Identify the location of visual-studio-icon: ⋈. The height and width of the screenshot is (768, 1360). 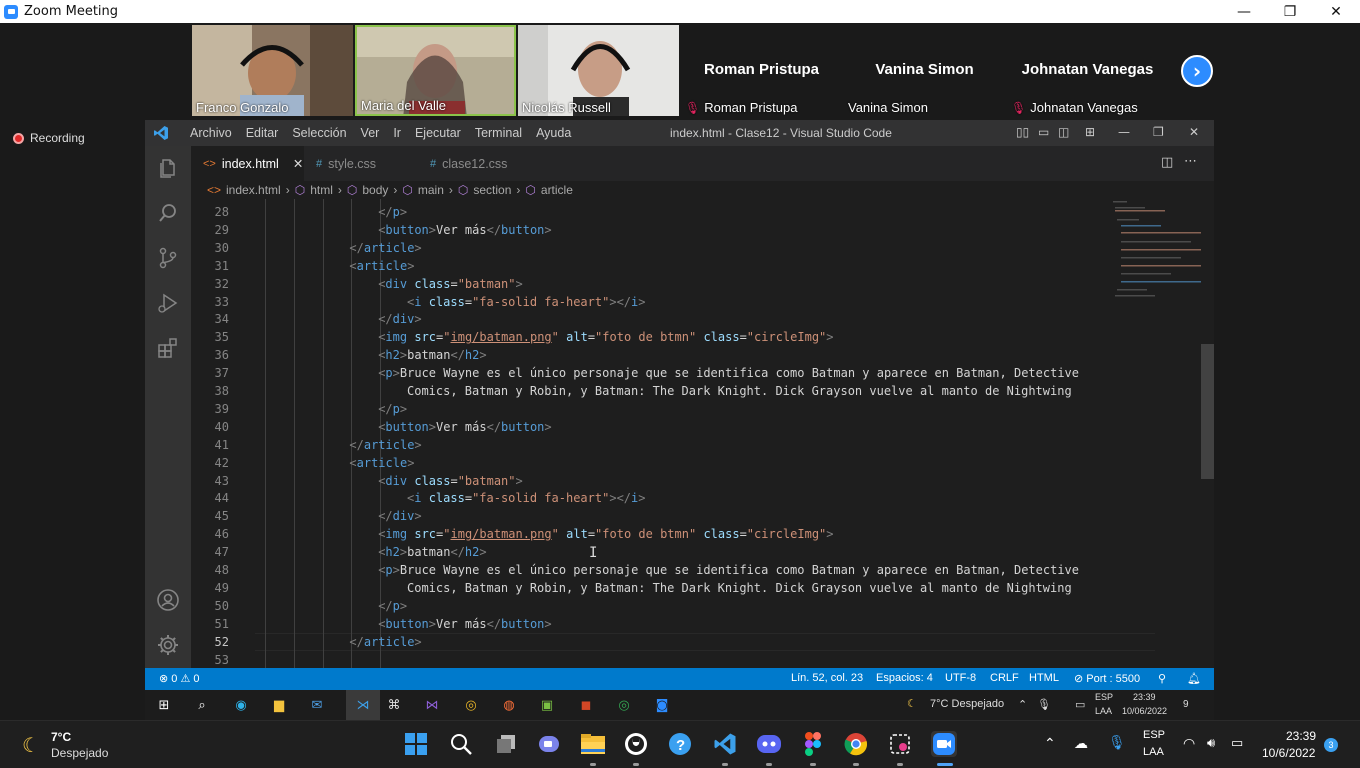
(432, 705).